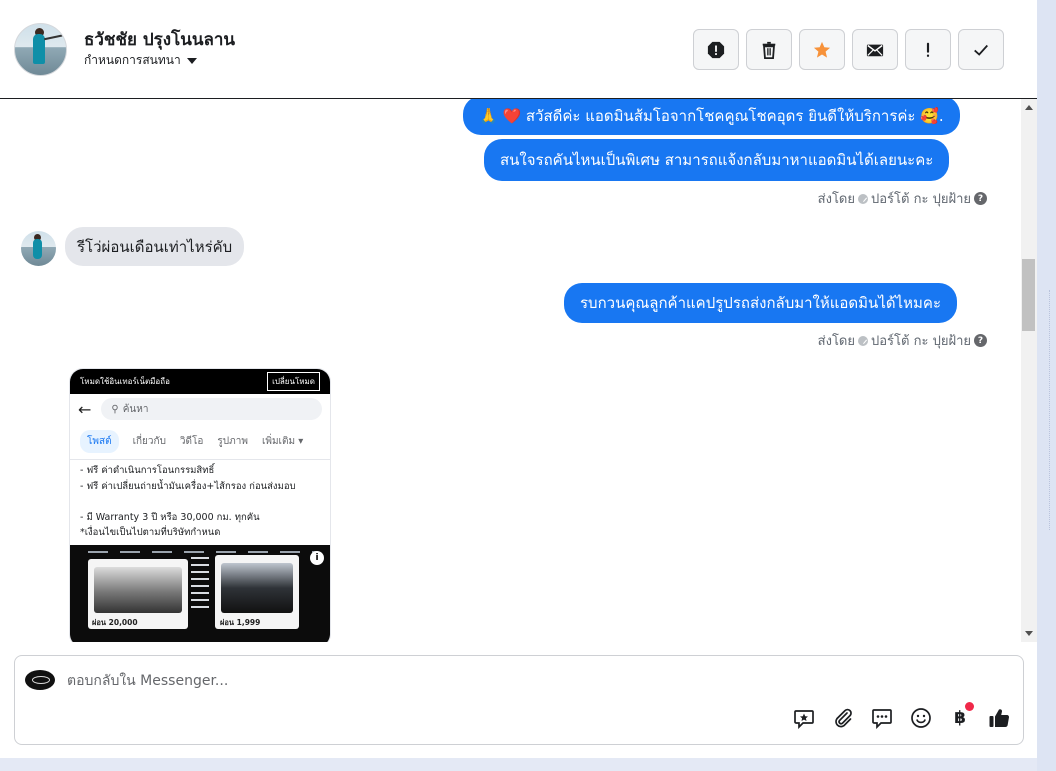  What do you see at coordinates (1046, 385) in the screenshot?
I see `page-background-strip` at bounding box center [1046, 385].